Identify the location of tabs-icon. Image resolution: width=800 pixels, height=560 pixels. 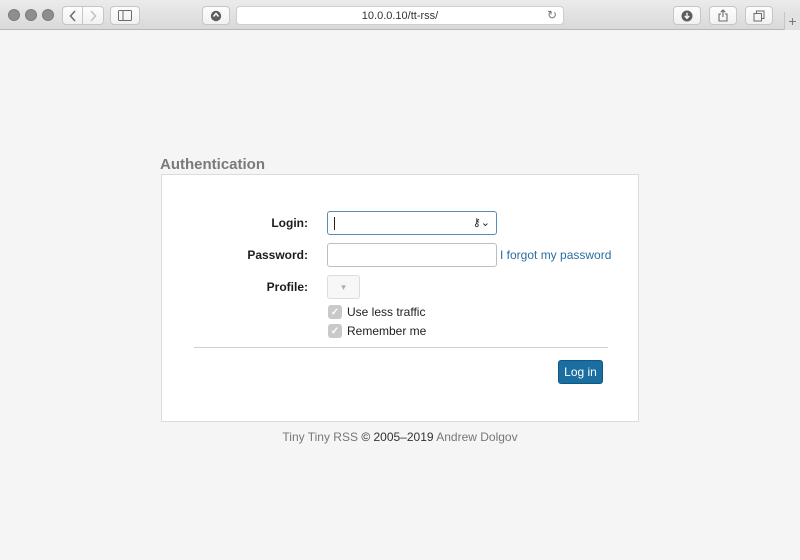
(759, 15).